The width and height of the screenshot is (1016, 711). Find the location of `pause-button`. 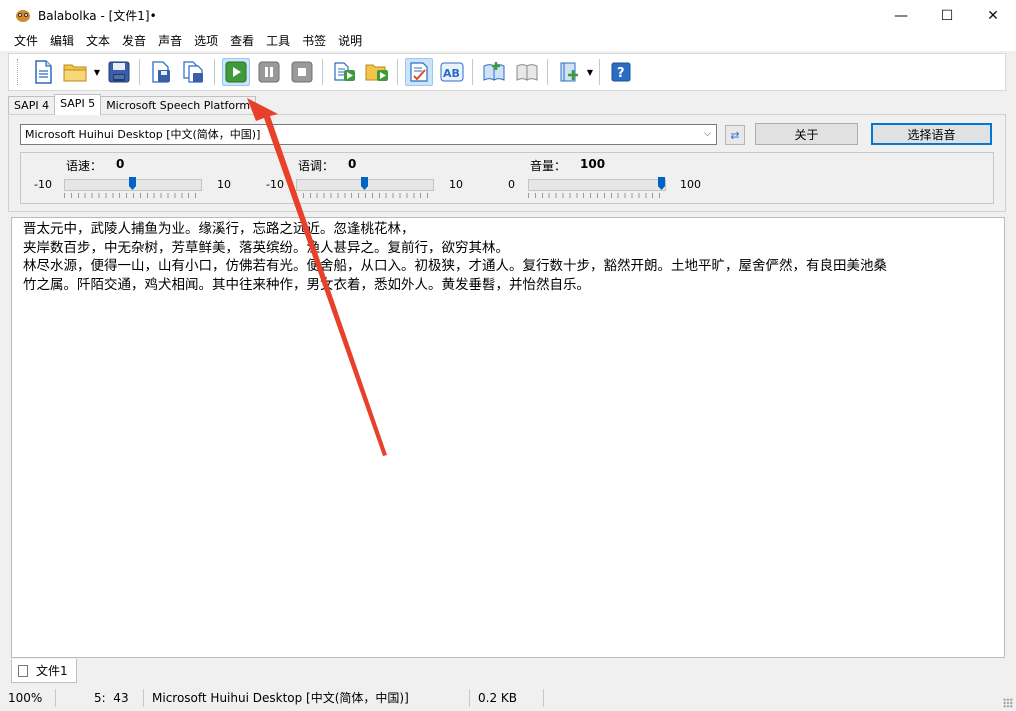

pause-button is located at coordinates (269, 72).